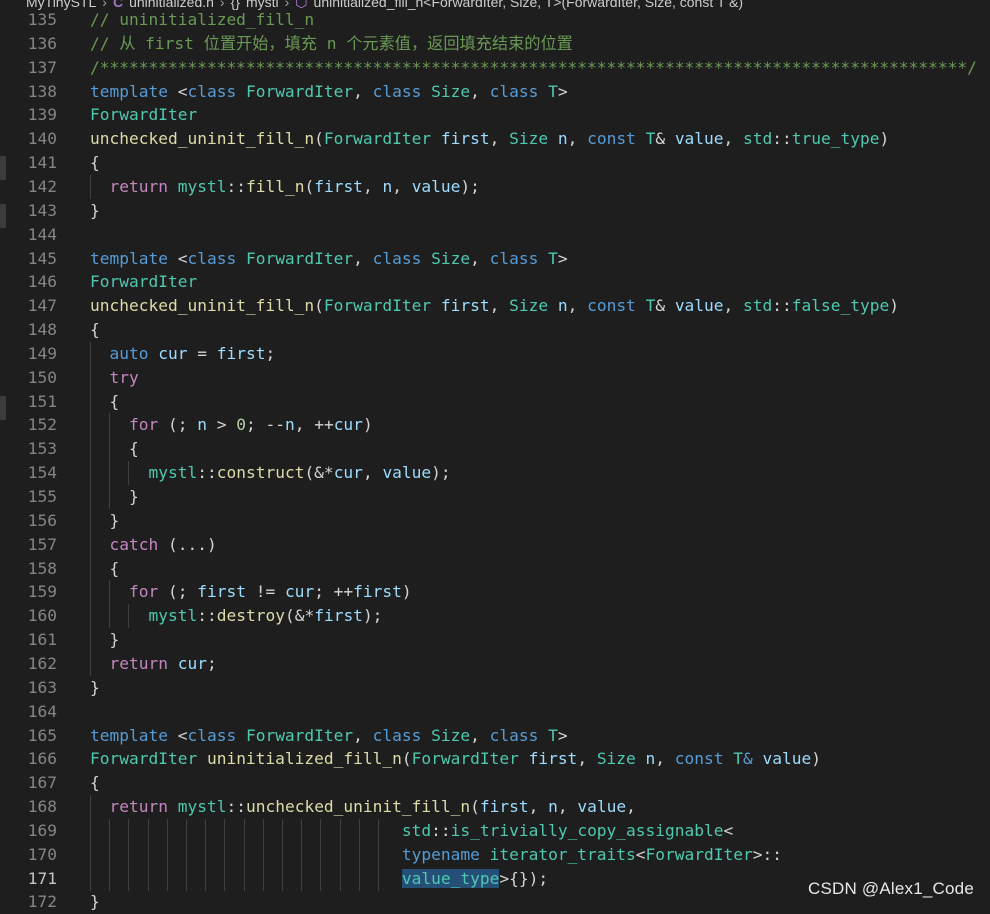  Describe the element at coordinates (495, 568) in the screenshot. I see `code-line: 158 {` at that location.